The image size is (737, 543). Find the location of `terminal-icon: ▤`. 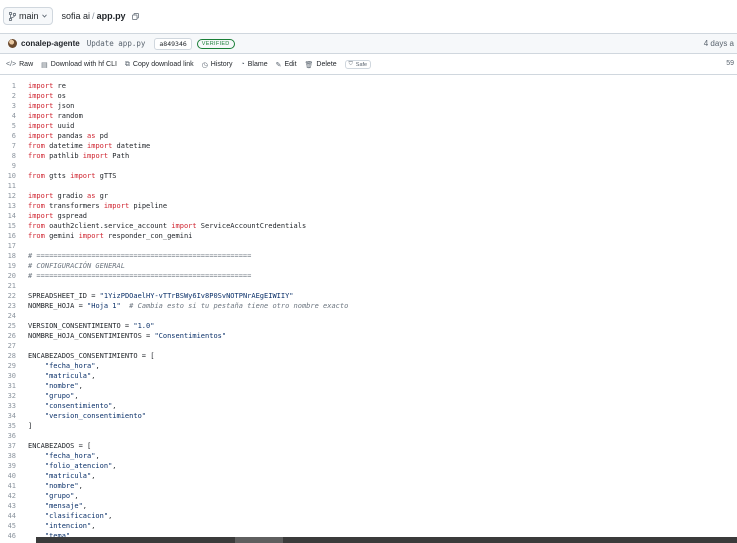

terminal-icon: ▤ is located at coordinates (44, 65).